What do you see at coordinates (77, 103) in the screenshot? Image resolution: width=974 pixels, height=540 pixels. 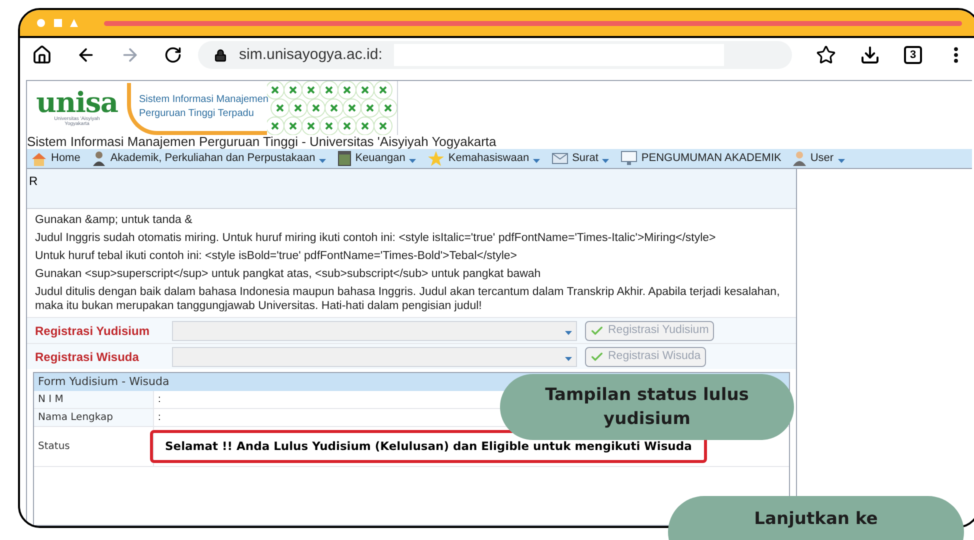 I see `unisa-logo: unisa` at bounding box center [77, 103].